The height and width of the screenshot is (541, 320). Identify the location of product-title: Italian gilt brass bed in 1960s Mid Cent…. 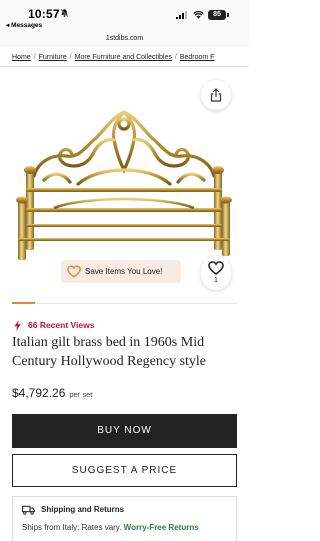
(109, 352).